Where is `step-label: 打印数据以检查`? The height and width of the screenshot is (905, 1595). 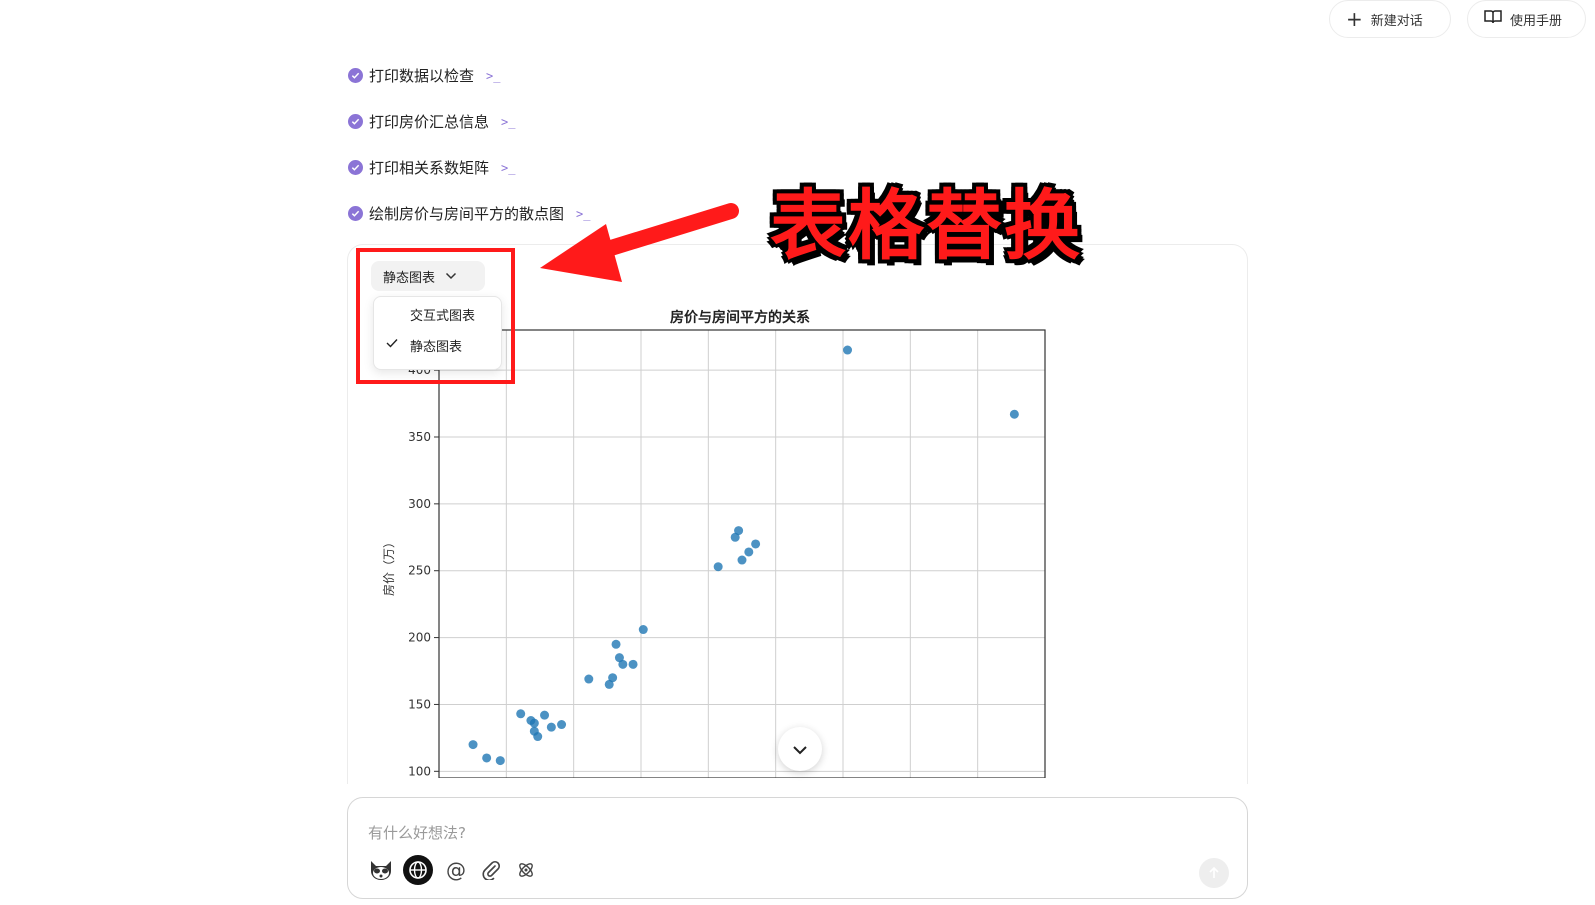 step-label: 打印数据以检查 is located at coordinates (422, 76).